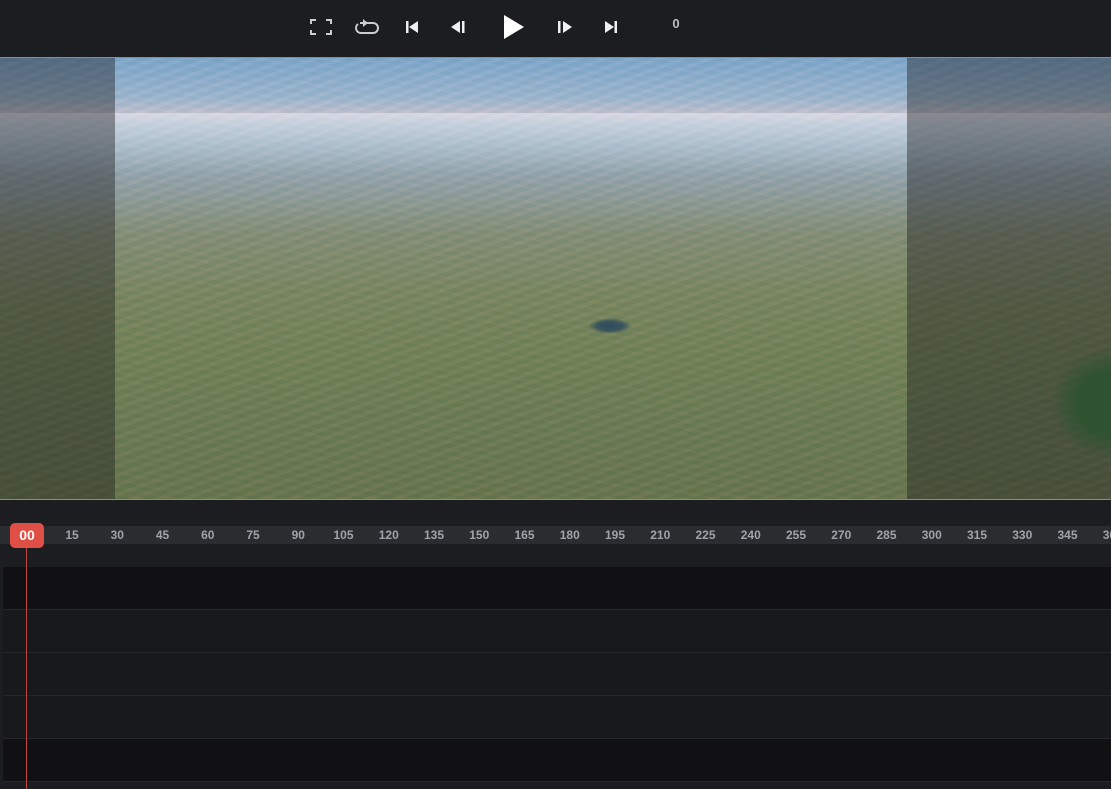 Image resolution: width=1111 pixels, height=789 pixels. I want to click on ruler-tick-label: 285, so click(886, 535).